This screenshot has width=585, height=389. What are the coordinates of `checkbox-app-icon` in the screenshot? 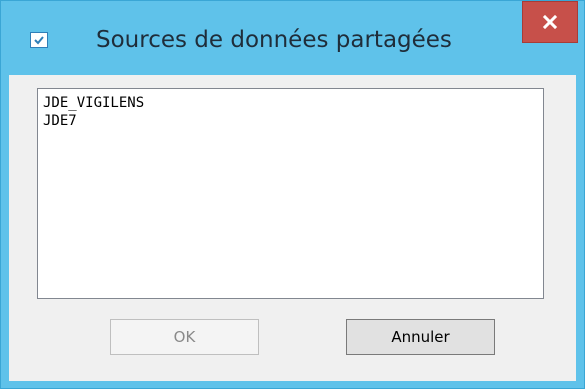 It's located at (39, 40).